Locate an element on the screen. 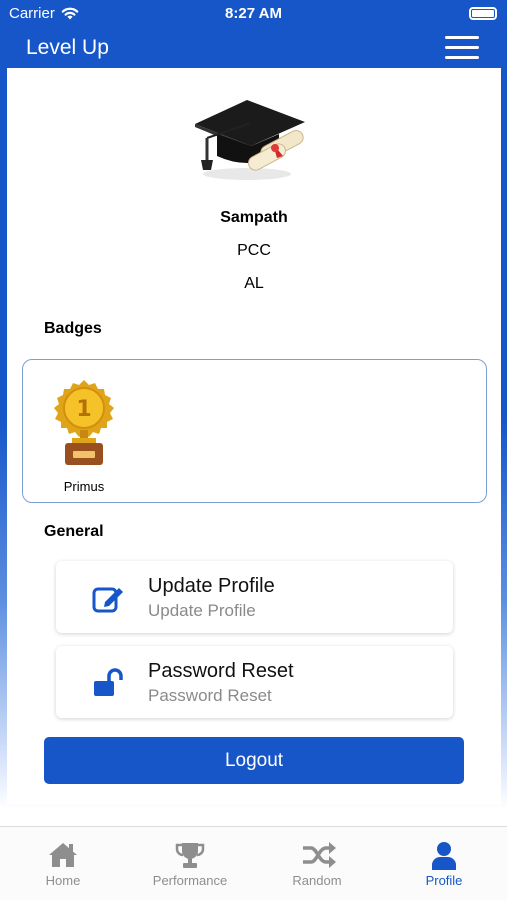 The height and width of the screenshot is (900, 507). password-reset-button: Password Reset Password Reset is located at coordinates (254, 682).